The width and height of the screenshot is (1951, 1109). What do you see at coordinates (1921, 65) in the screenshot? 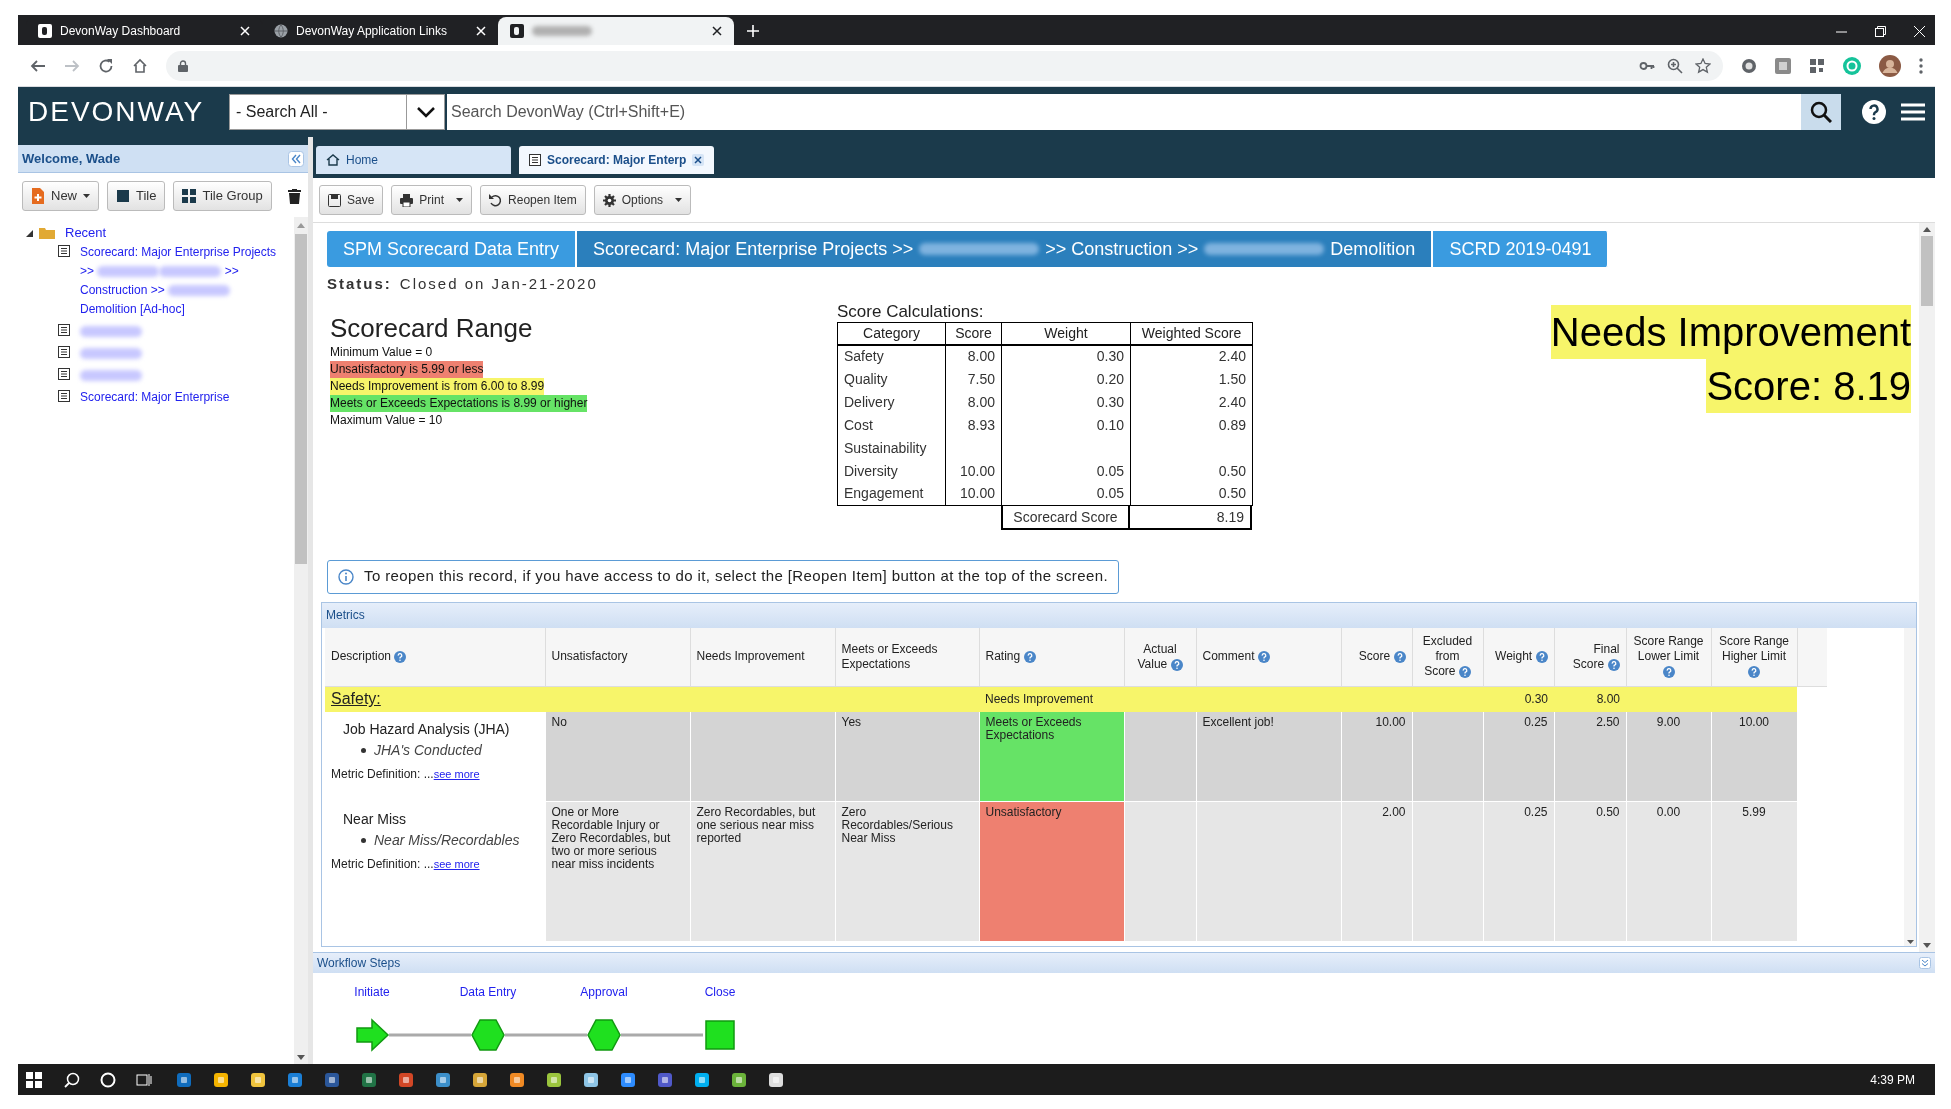
I see `more-icon` at bounding box center [1921, 65].